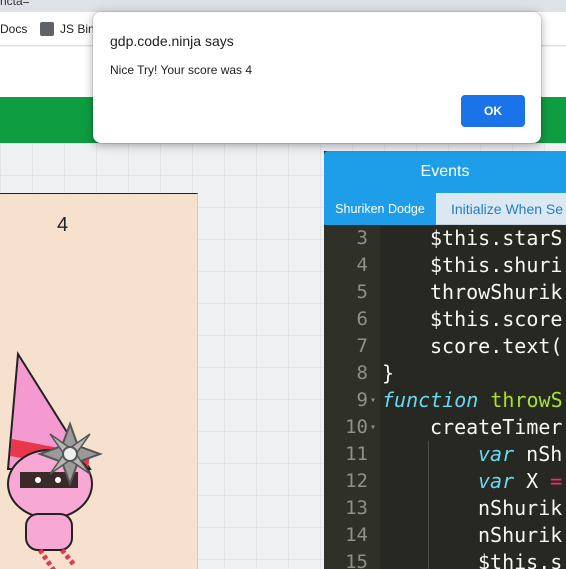 The width and height of the screenshot is (566, 569). What do you see at coordinates (496, 319) in the screenshot?
I see `code-text: $this.score` at bounding box center [496, 319].